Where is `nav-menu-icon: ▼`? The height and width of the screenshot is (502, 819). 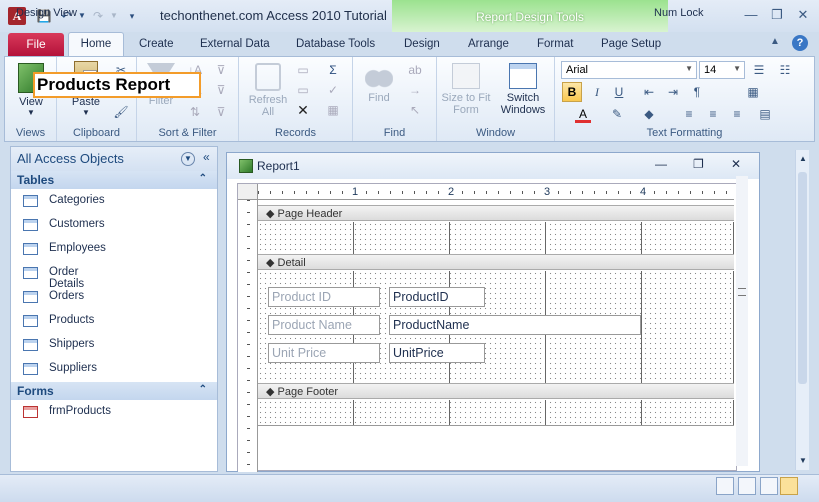
nav-menu-icon: ▼ is located at coordinates (188, 159).